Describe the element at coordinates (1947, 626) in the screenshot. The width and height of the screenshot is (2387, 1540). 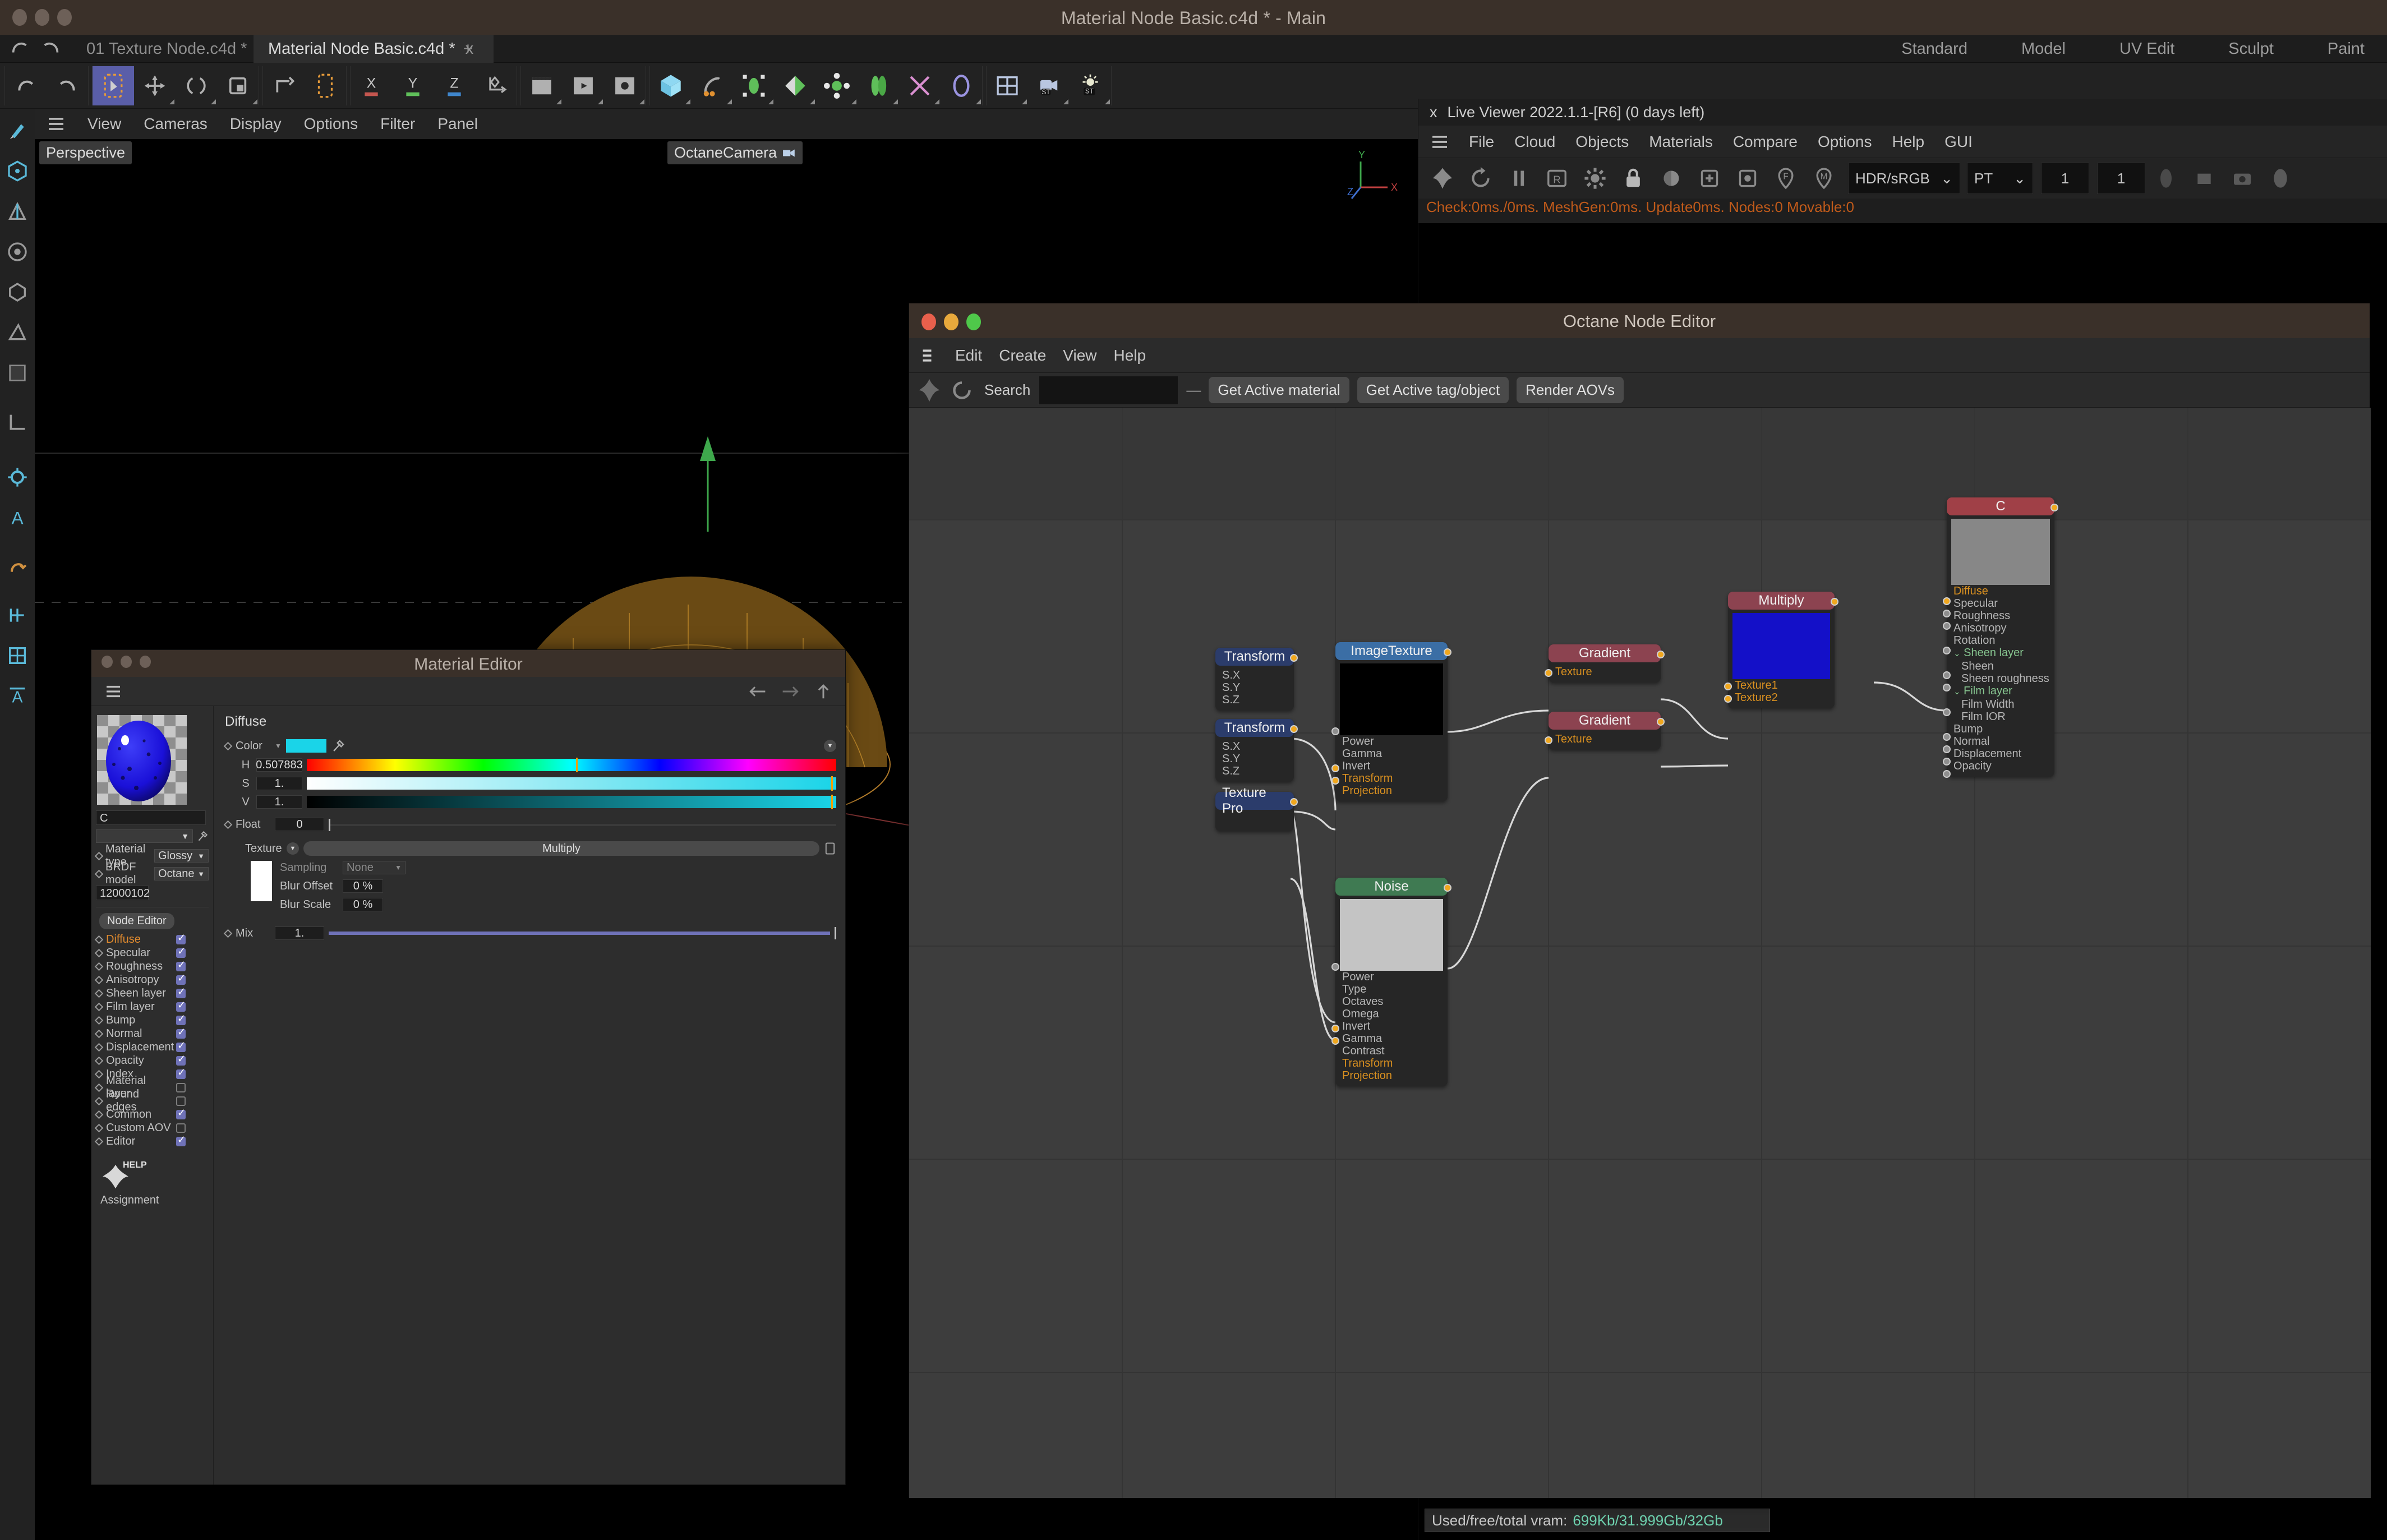
I see `port-roughness-in` at that location.